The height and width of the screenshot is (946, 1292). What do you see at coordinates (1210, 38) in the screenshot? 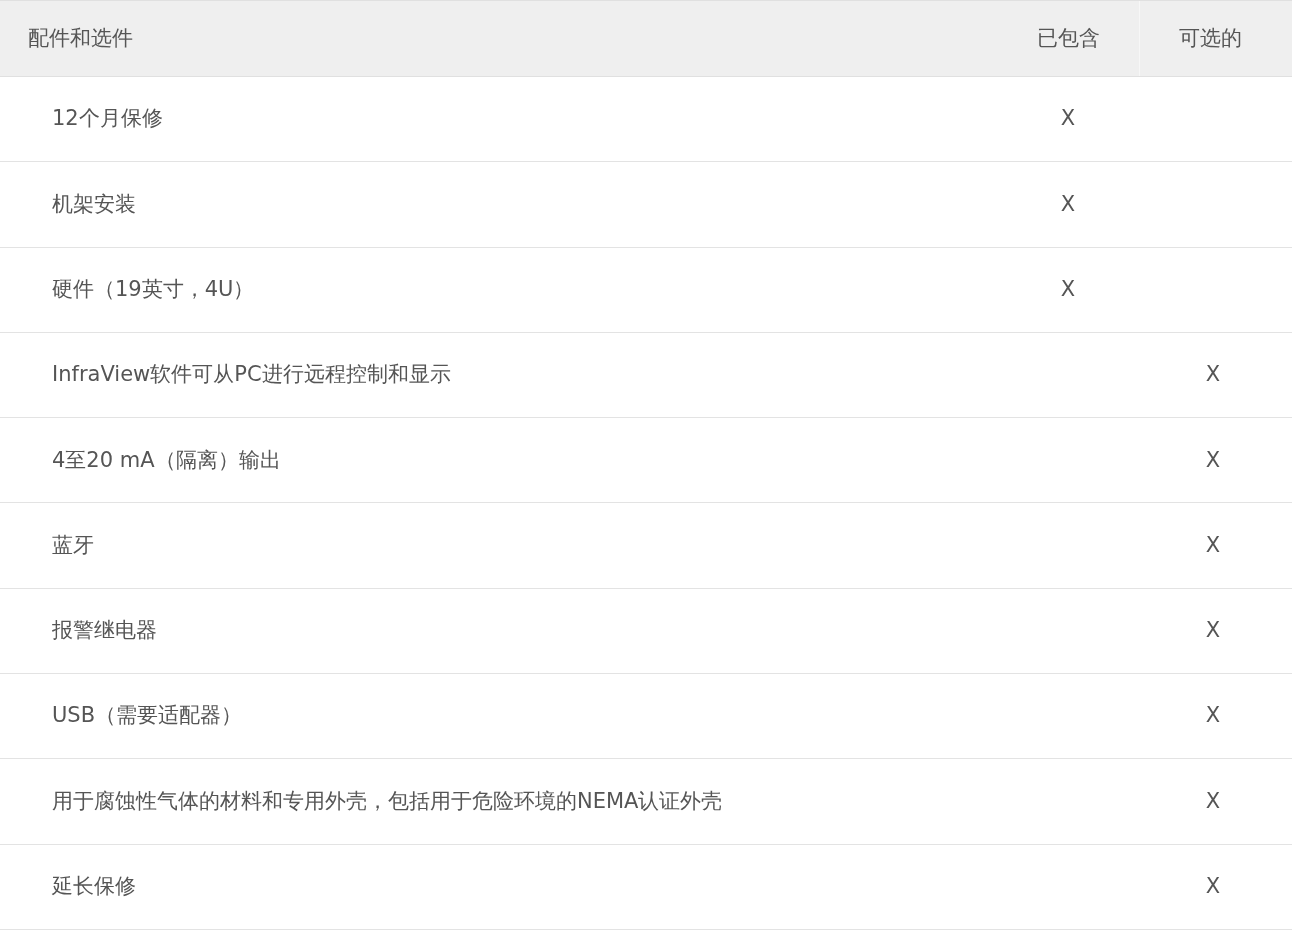
I see `column-header: 可选的` at bounding box center [1210, 38].